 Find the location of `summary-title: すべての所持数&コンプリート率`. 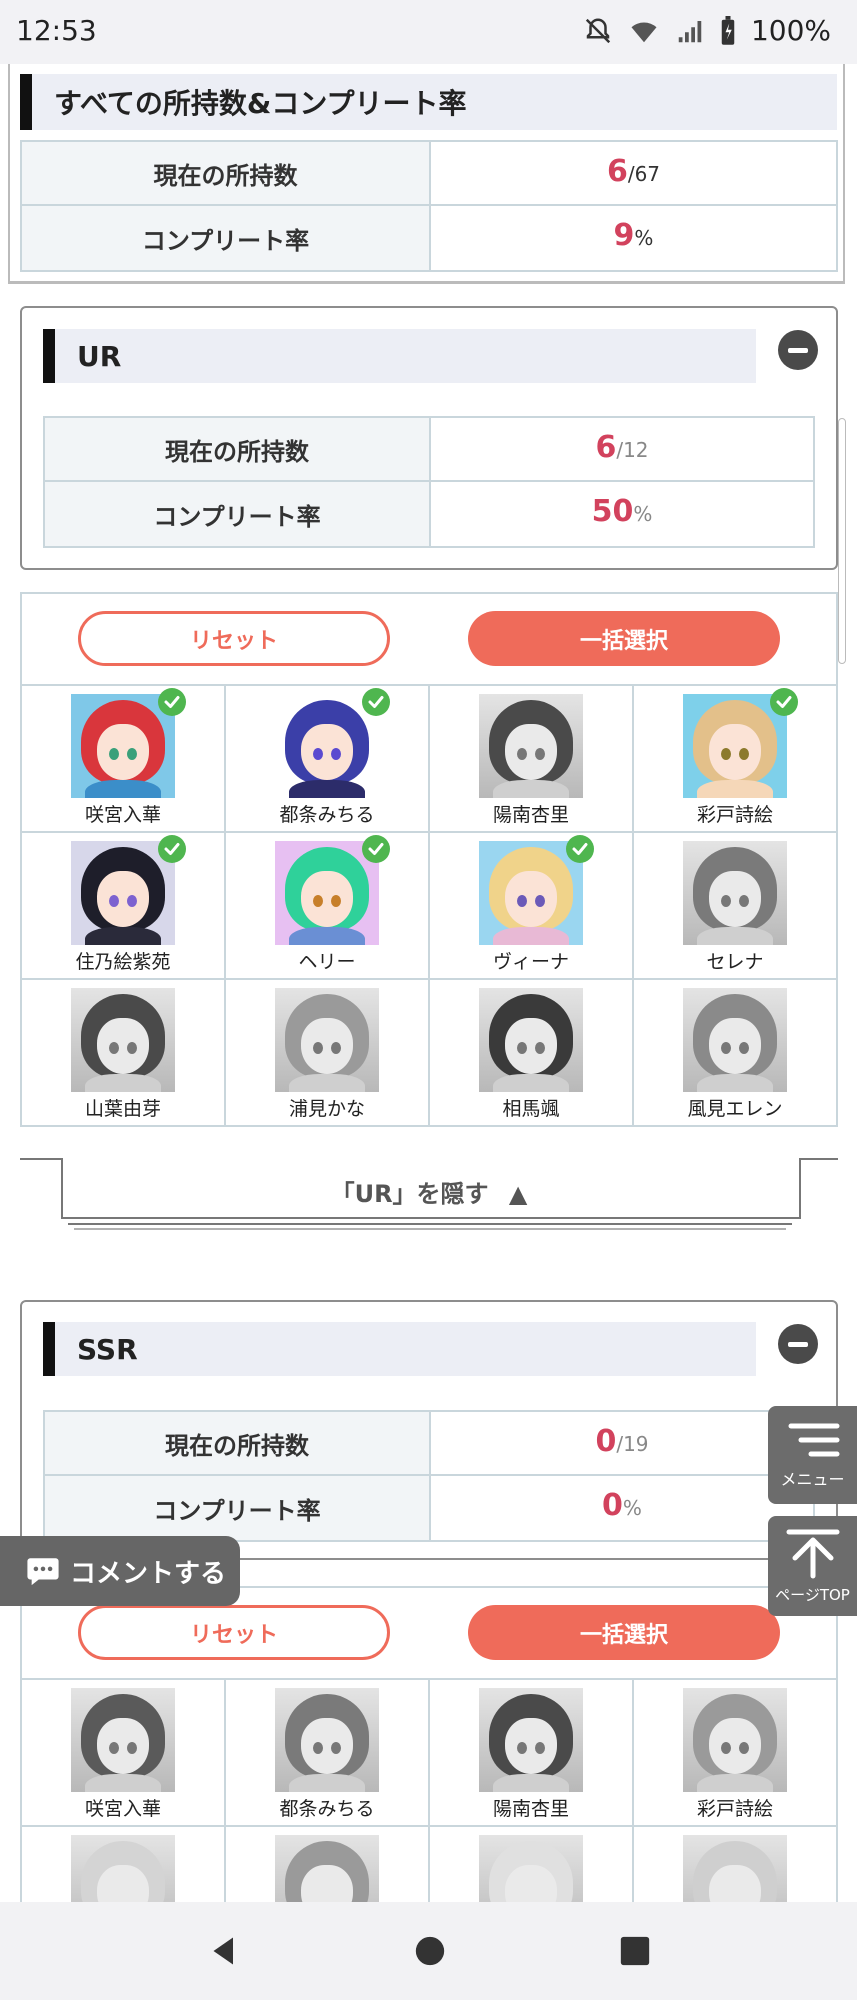

summary-title: すべての所持数&コンプリート率 is located at coordinates (428, 102).